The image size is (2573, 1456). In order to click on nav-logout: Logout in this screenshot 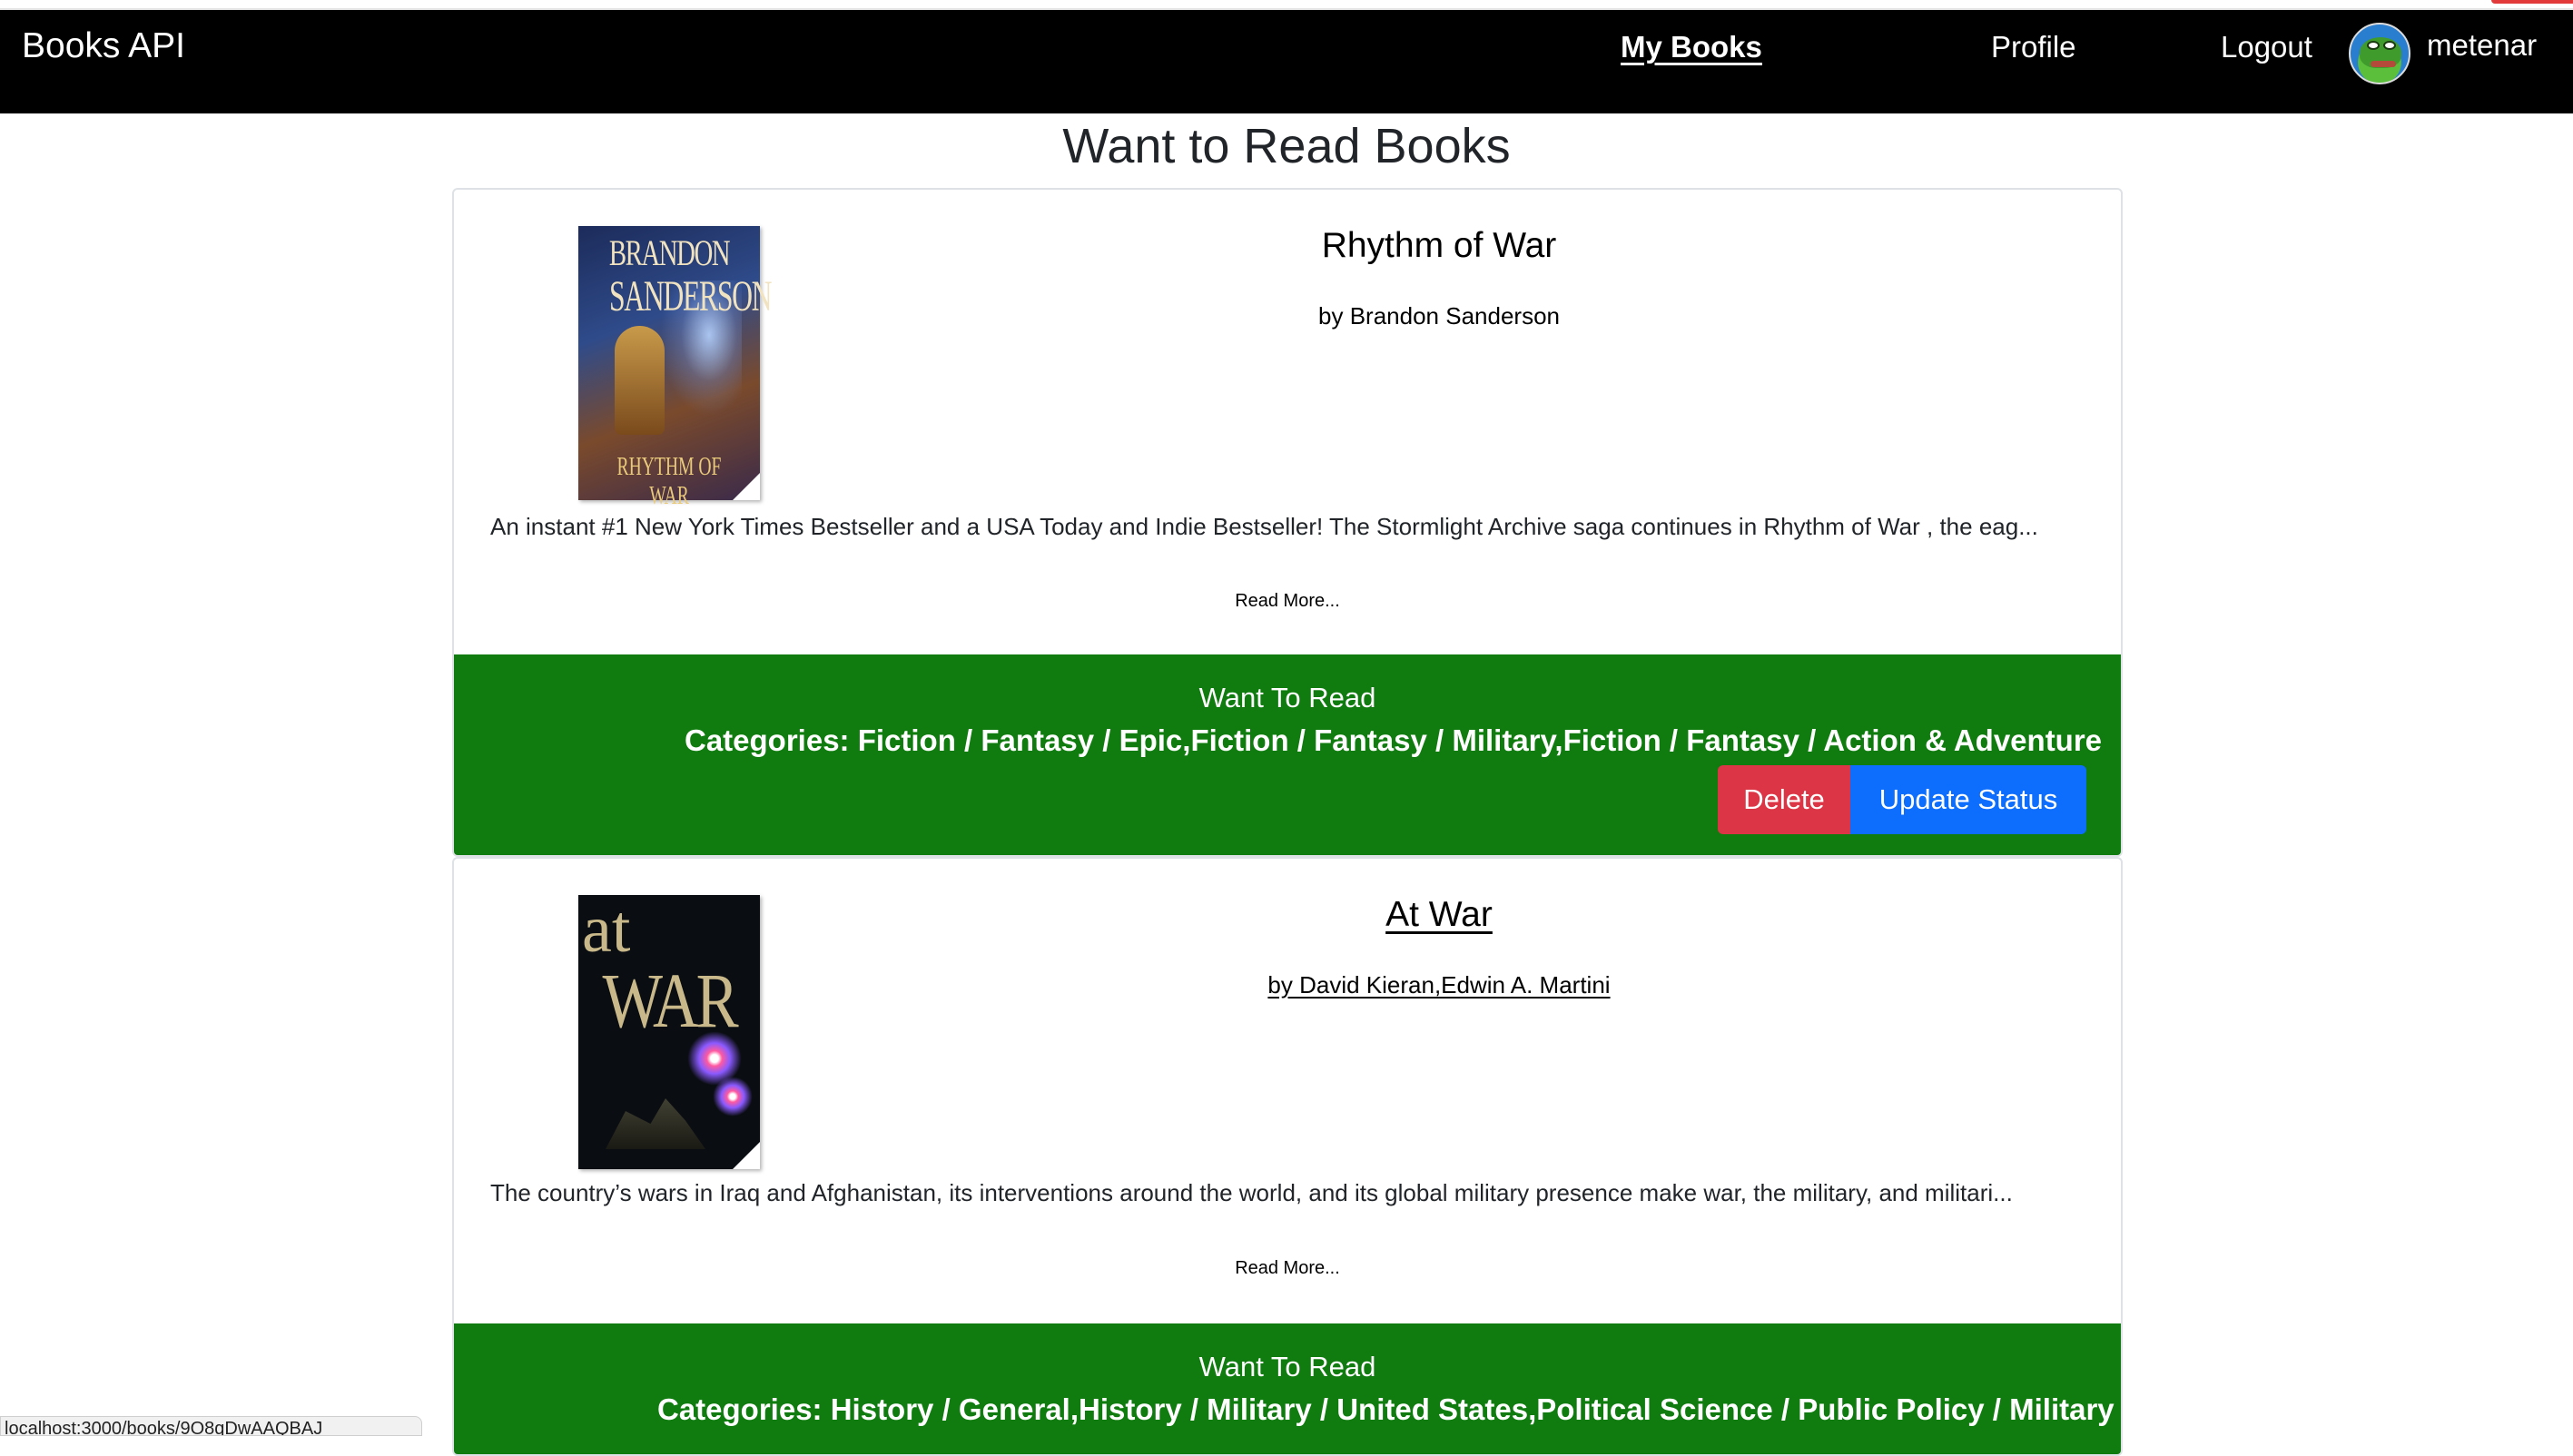, I will do `click(2267, 47)`.